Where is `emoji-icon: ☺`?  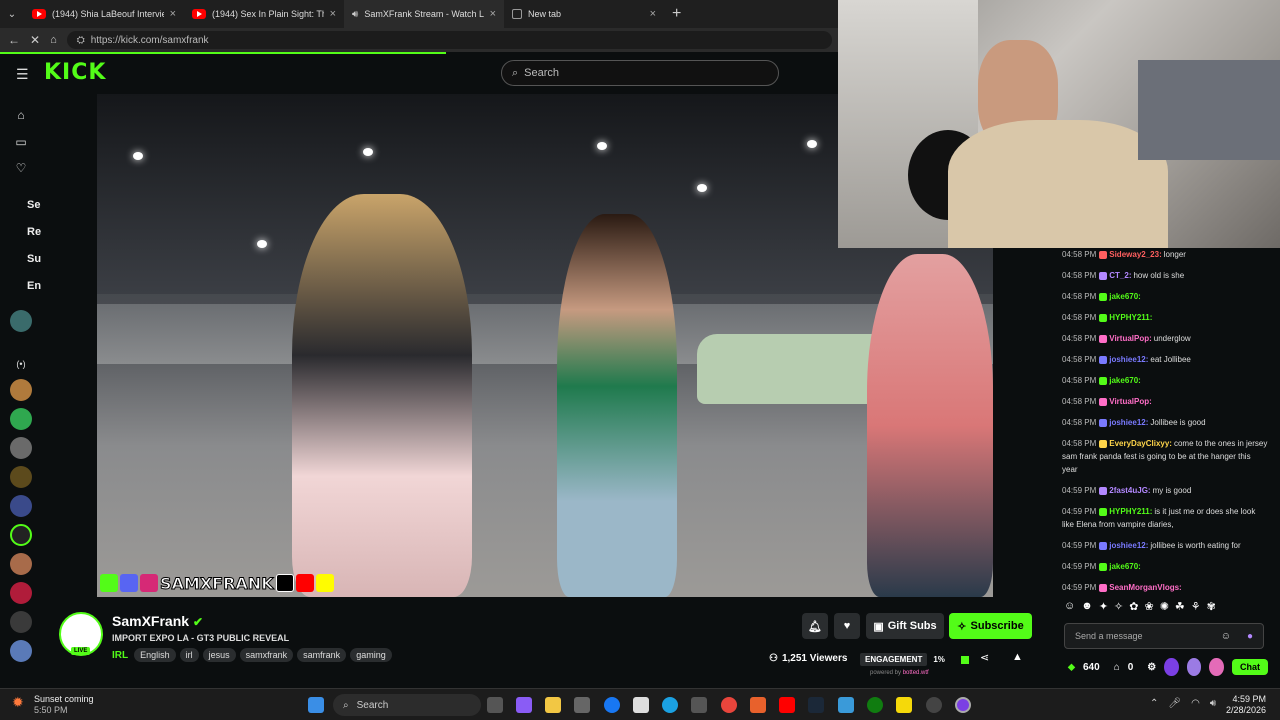 emoji-icon: ☺ is located at coordinates (1226, 636).